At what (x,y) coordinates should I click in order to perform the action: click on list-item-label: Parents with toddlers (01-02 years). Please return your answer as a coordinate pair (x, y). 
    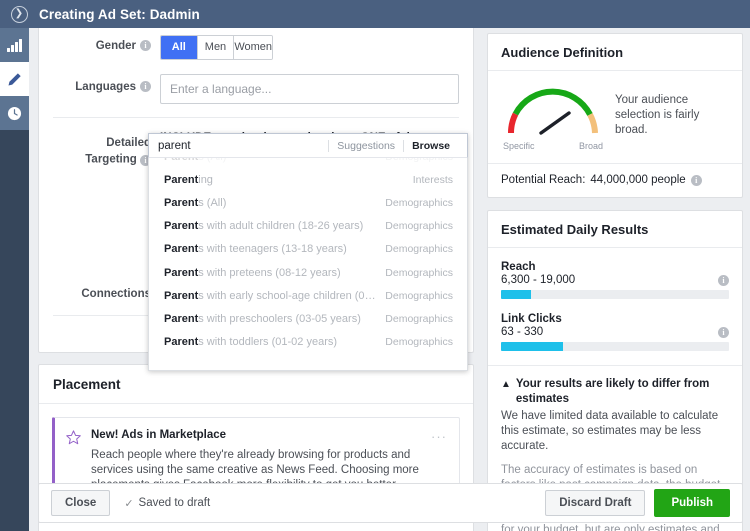
    Looking at the image, I should click on (250, 342).